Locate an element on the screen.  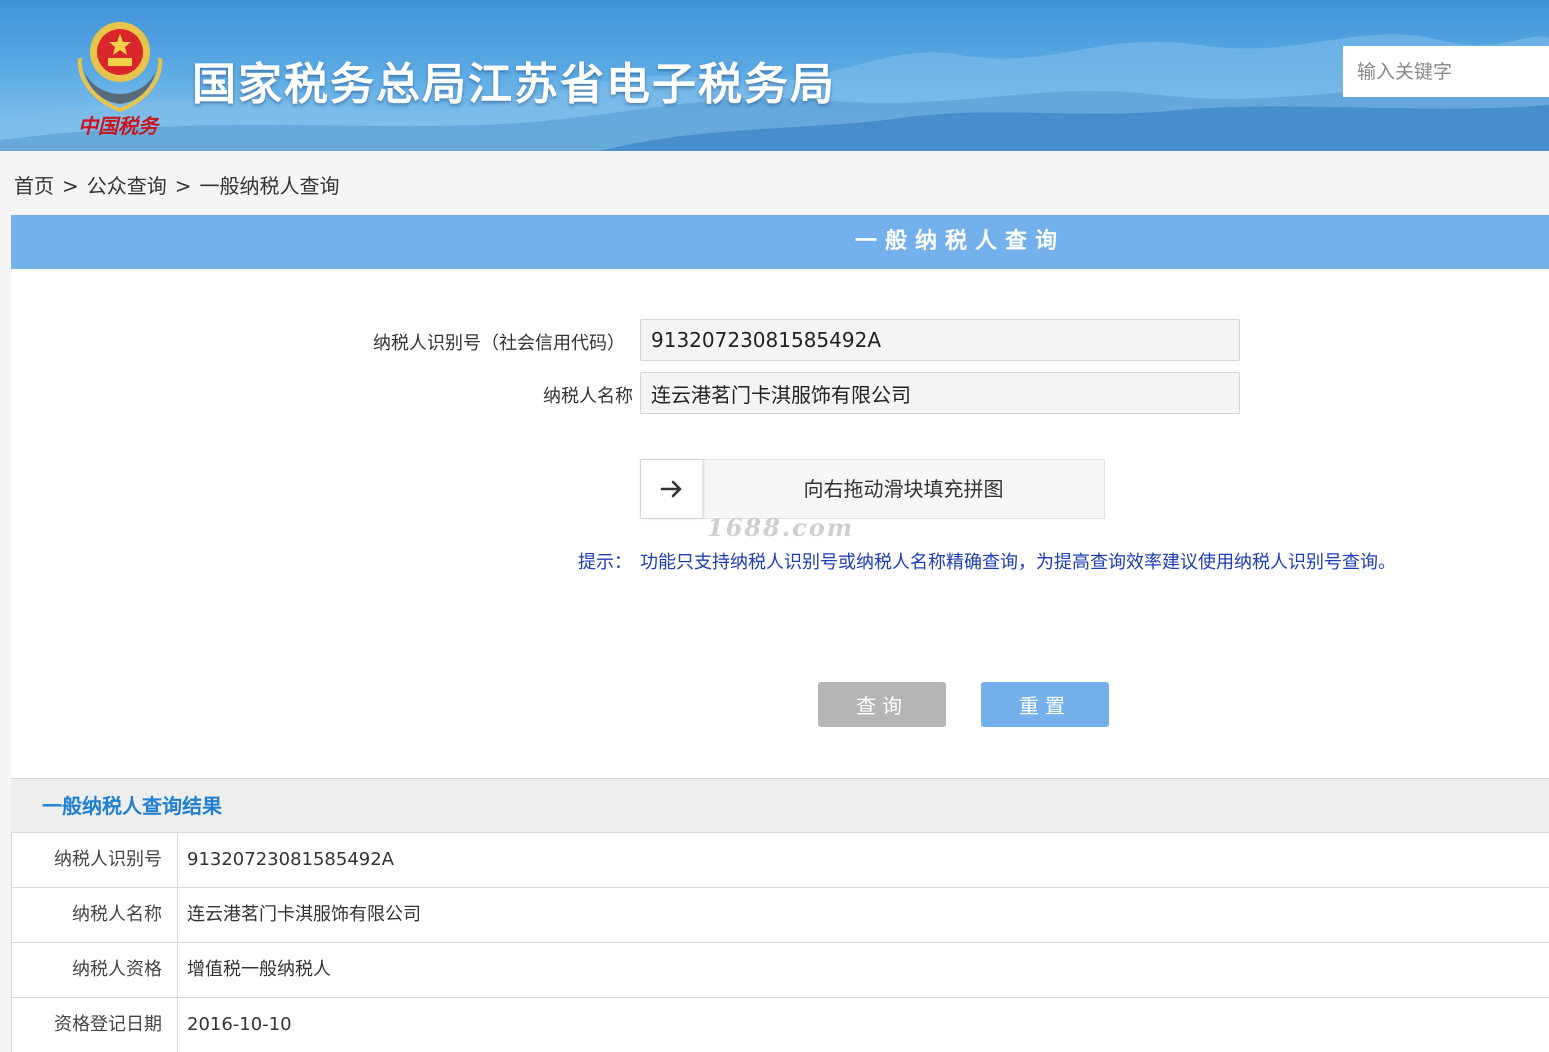
row-value: 2016-10-10 is located at coordinates (239, 1024).